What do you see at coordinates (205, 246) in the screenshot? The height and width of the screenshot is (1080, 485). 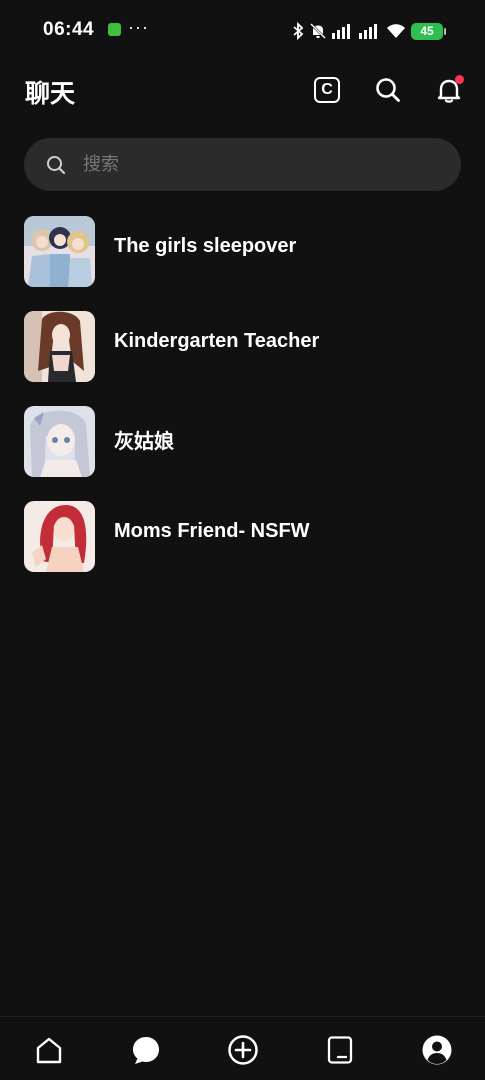 I see `chat-name: The girls sleepover` at bounding box center [205, 246].